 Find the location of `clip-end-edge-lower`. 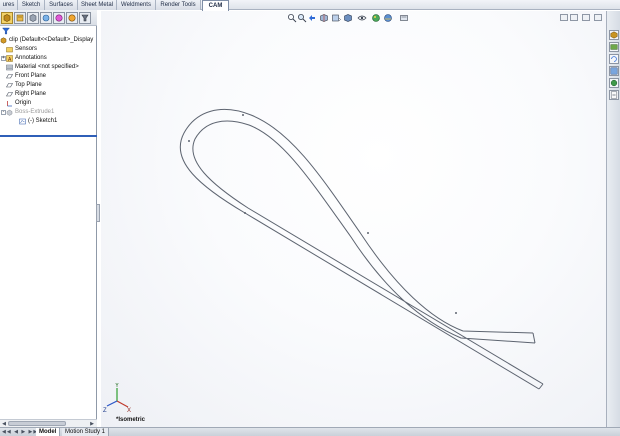

clip-end-edge-lower is located at coordinates (541, 386).